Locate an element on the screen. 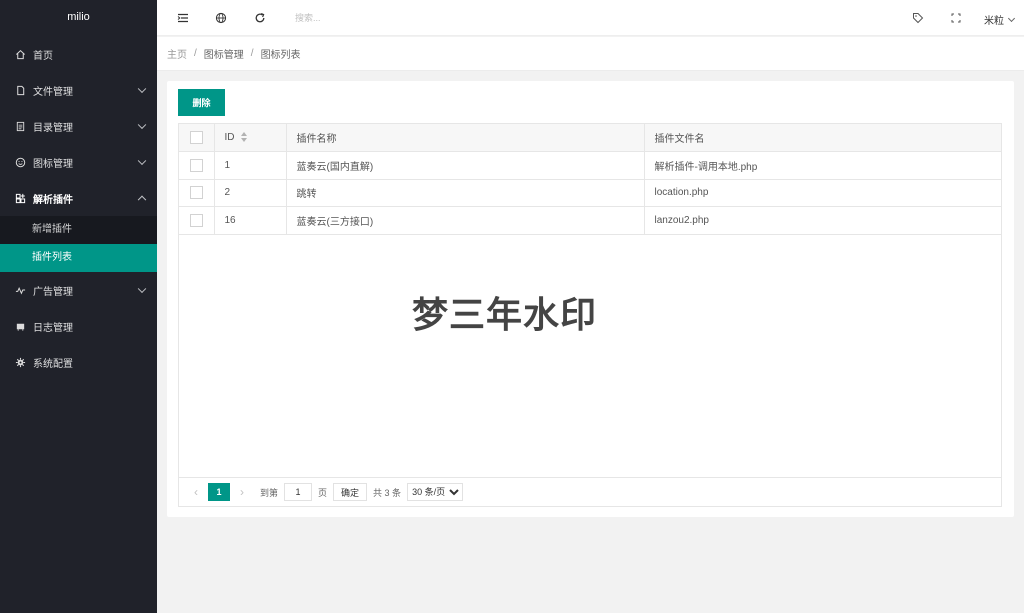  file-icon is located at coordinates (20, 90).